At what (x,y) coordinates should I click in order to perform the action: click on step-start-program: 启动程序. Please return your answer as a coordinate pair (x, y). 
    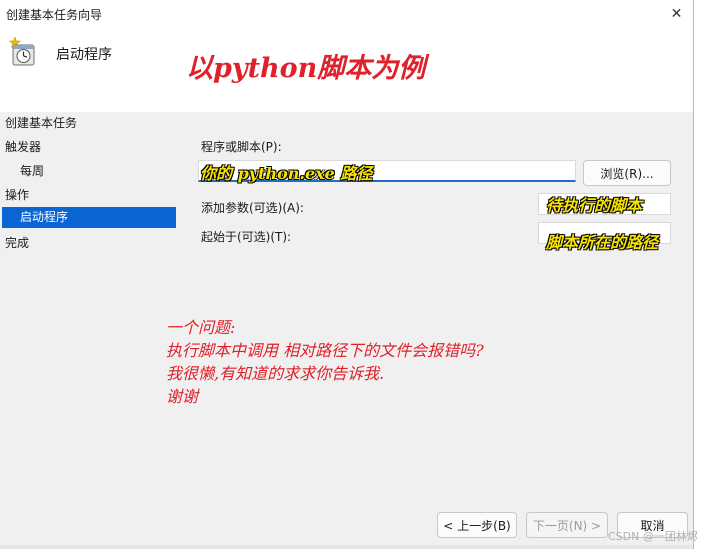
    Looking at the image, I should click on (89, 217).